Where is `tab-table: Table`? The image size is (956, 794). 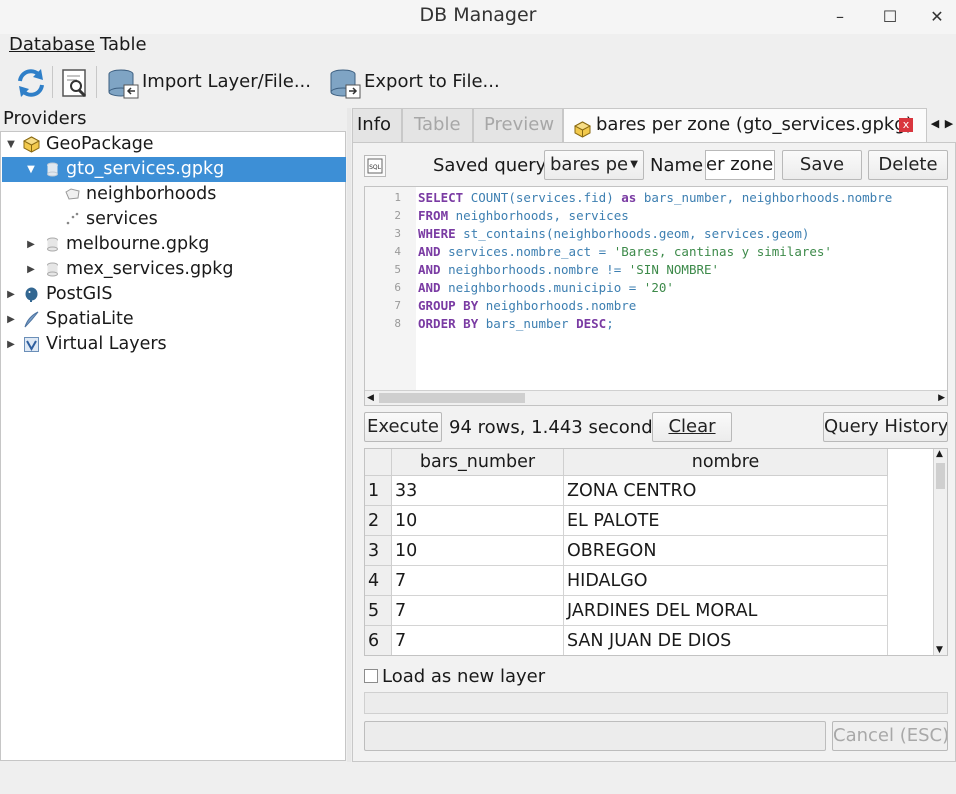
tab-table: Table is located at coordinates (437, 125).